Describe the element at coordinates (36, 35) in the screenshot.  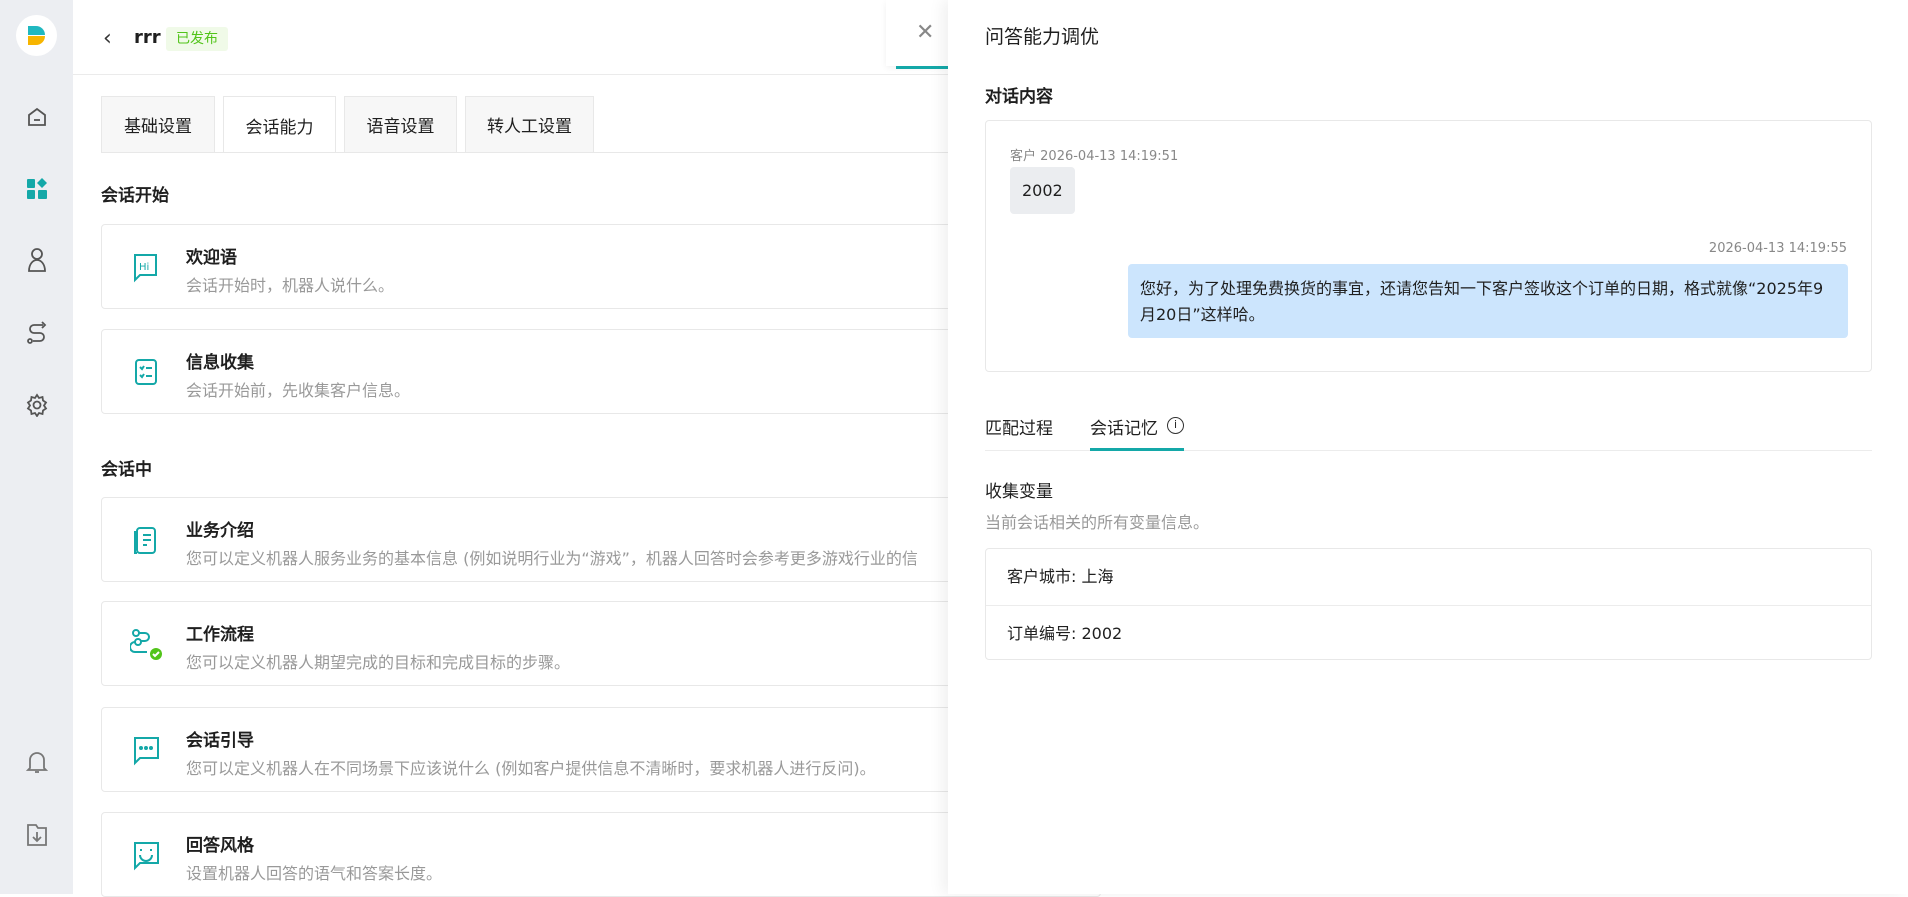
I see `app-logo` at that location.